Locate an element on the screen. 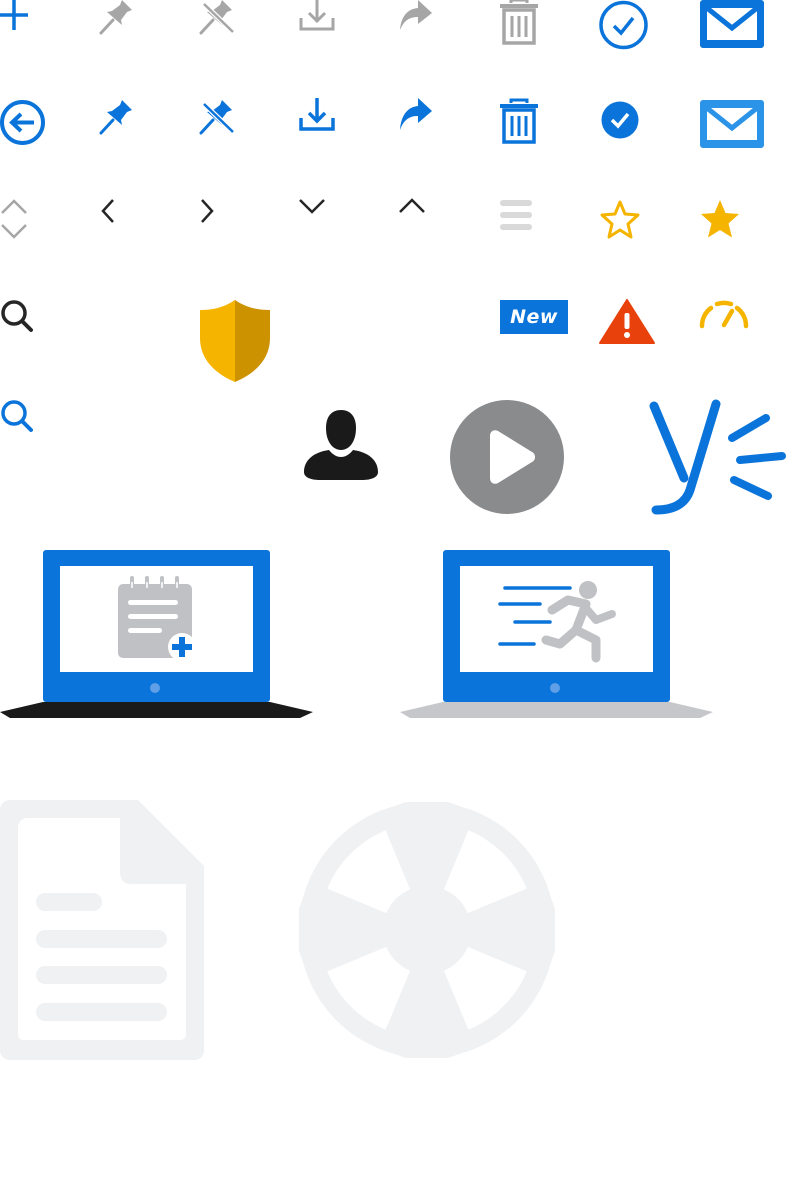 The image size is (800, 1200). laptop-runner-icon is located at coordinates (556, 634).